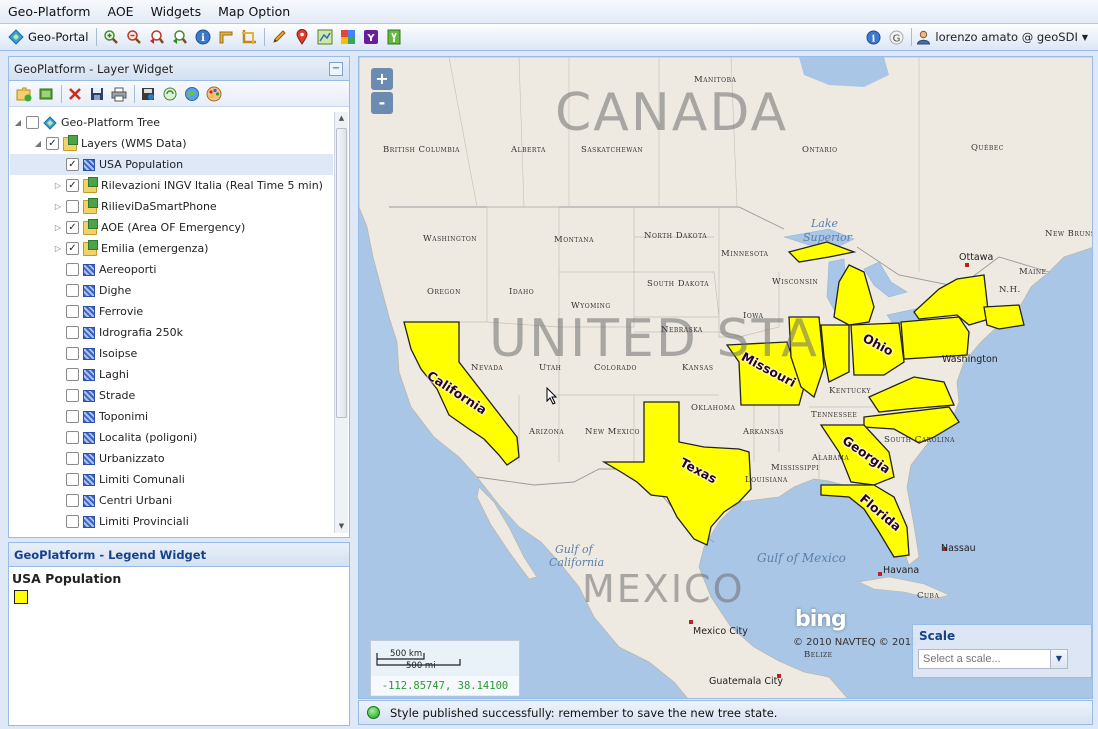 This screenshot has width=1098, height=729. What do you see at coordinates (226, 37) in the screenshot?
I see `measure-button` at bounding box center [226, 37].